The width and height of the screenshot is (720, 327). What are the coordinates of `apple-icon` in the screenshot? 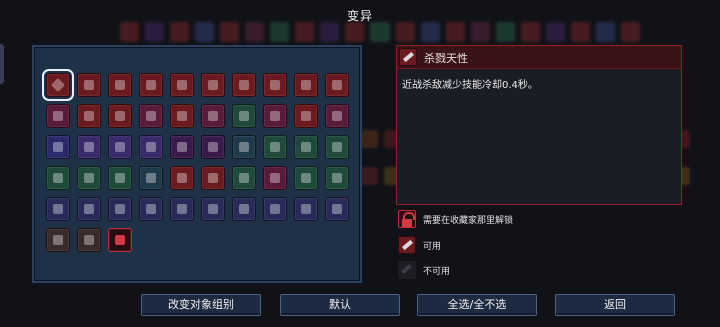 It's located at (275, 85).